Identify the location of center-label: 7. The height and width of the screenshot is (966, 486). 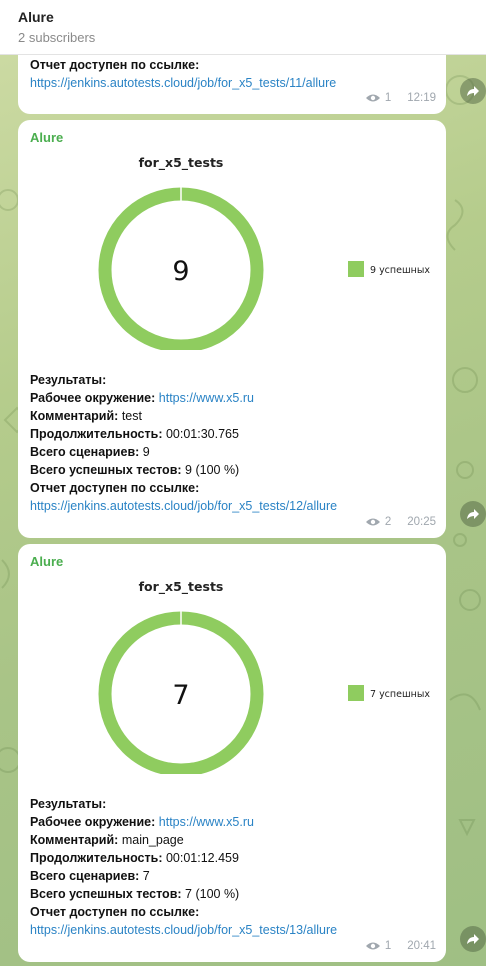
(180, 695).